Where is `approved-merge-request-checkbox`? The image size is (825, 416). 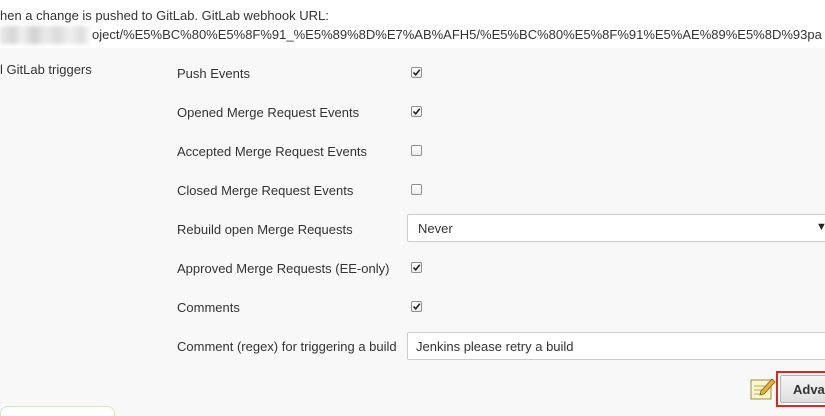 approved-merge-request-checkbox is located at coordinates (416, 267).